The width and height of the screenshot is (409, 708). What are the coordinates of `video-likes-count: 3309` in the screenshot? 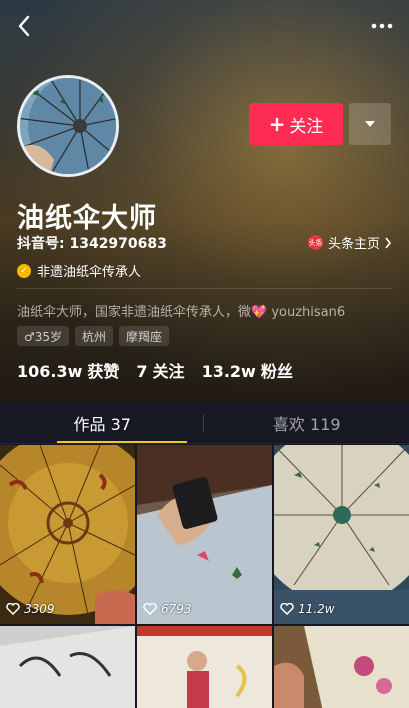 It's located at (39, 609).